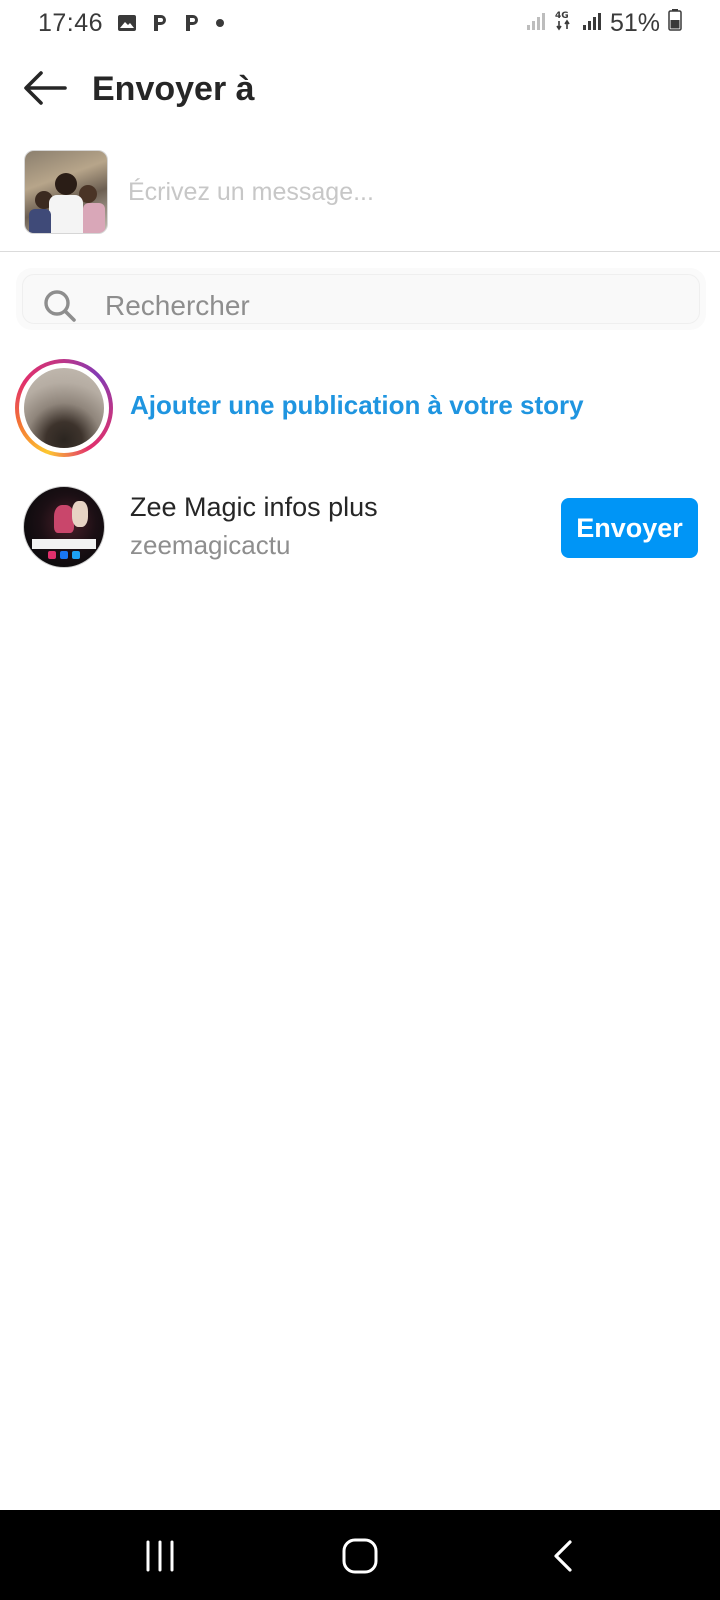 This screenshot has width=720, height=1600. I want to click on compose-section, so click(360, 200).